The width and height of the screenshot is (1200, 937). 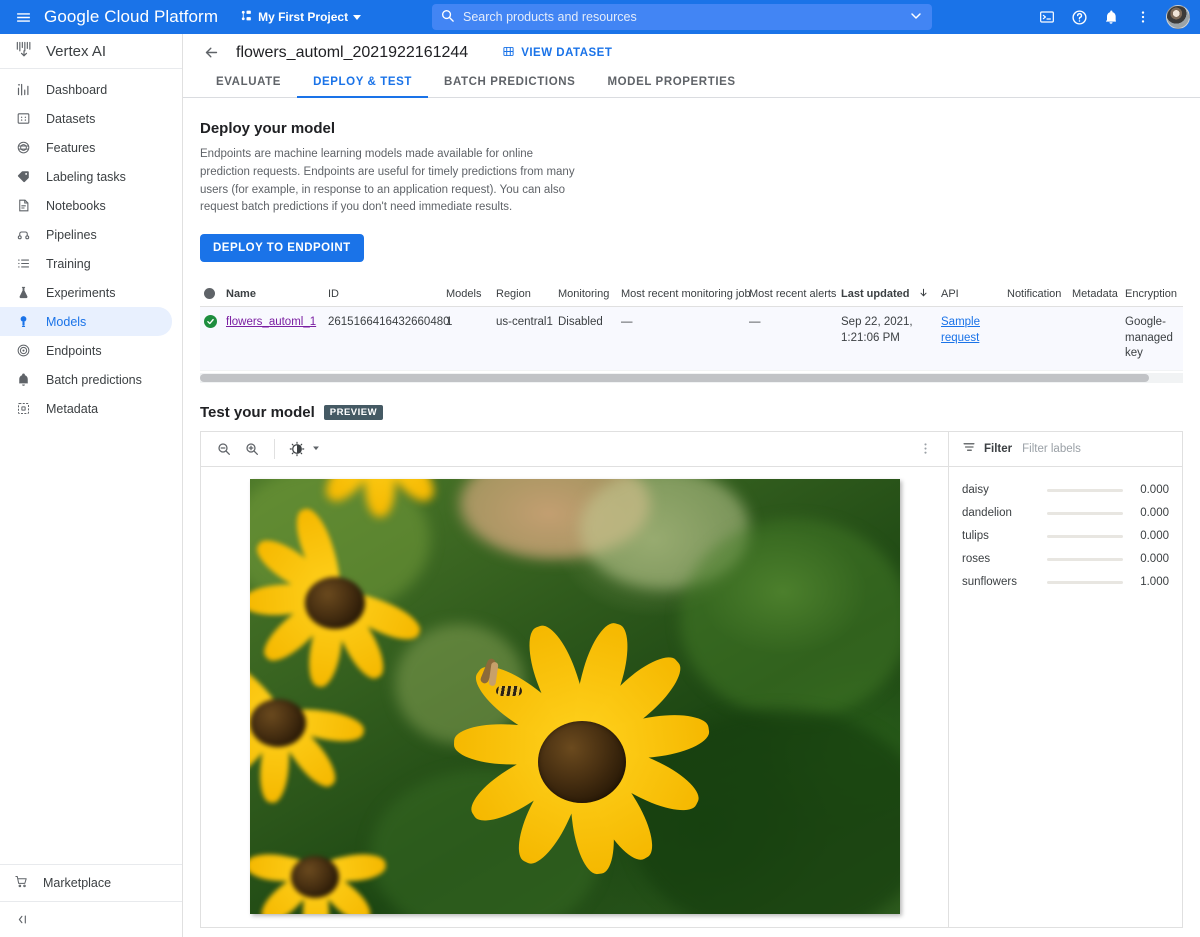 What do you see at coordinates (447, 17) in the screenshot?
I see `search-icon` at bounding box center [447, 17].